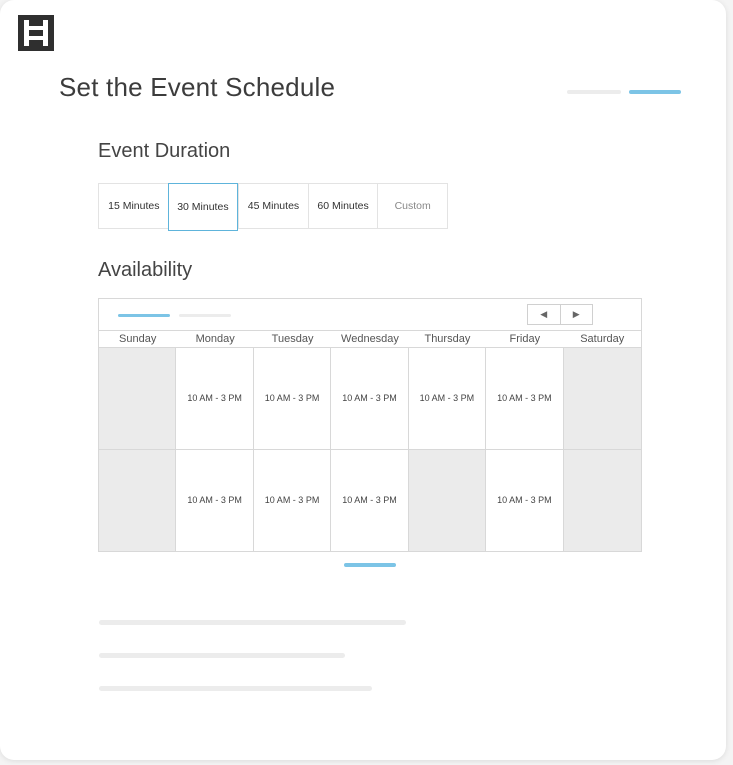 The height and width of the screenshot is (765, 733). I want to click on day-monday: Monday, so click(215, 339).